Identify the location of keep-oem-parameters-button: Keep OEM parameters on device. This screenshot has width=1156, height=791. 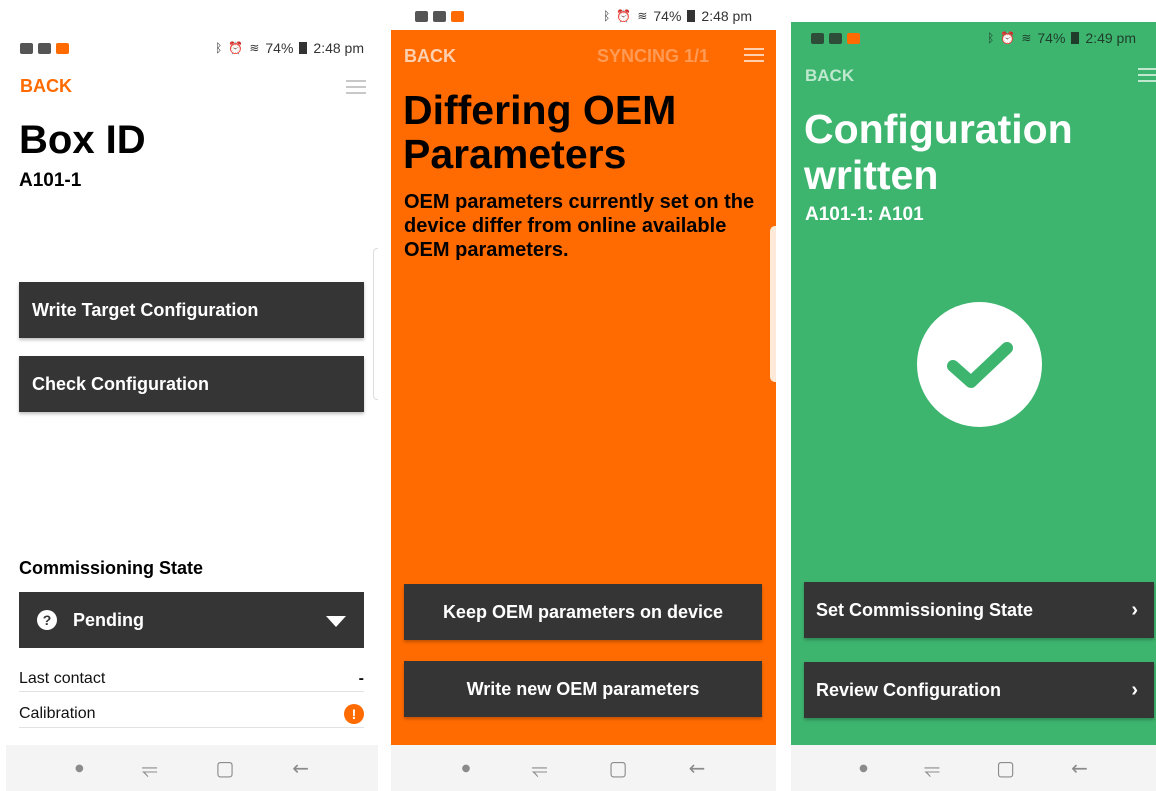
(583, 612).